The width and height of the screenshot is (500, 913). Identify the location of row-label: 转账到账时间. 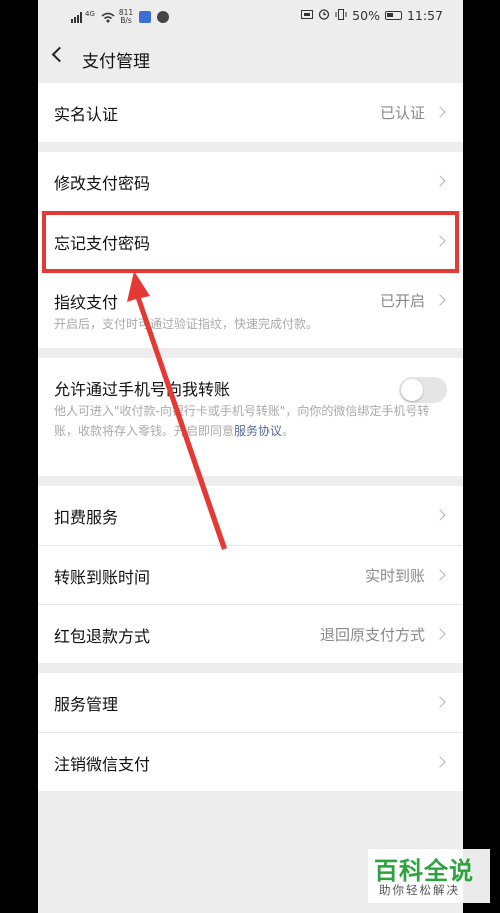
(102, 577).